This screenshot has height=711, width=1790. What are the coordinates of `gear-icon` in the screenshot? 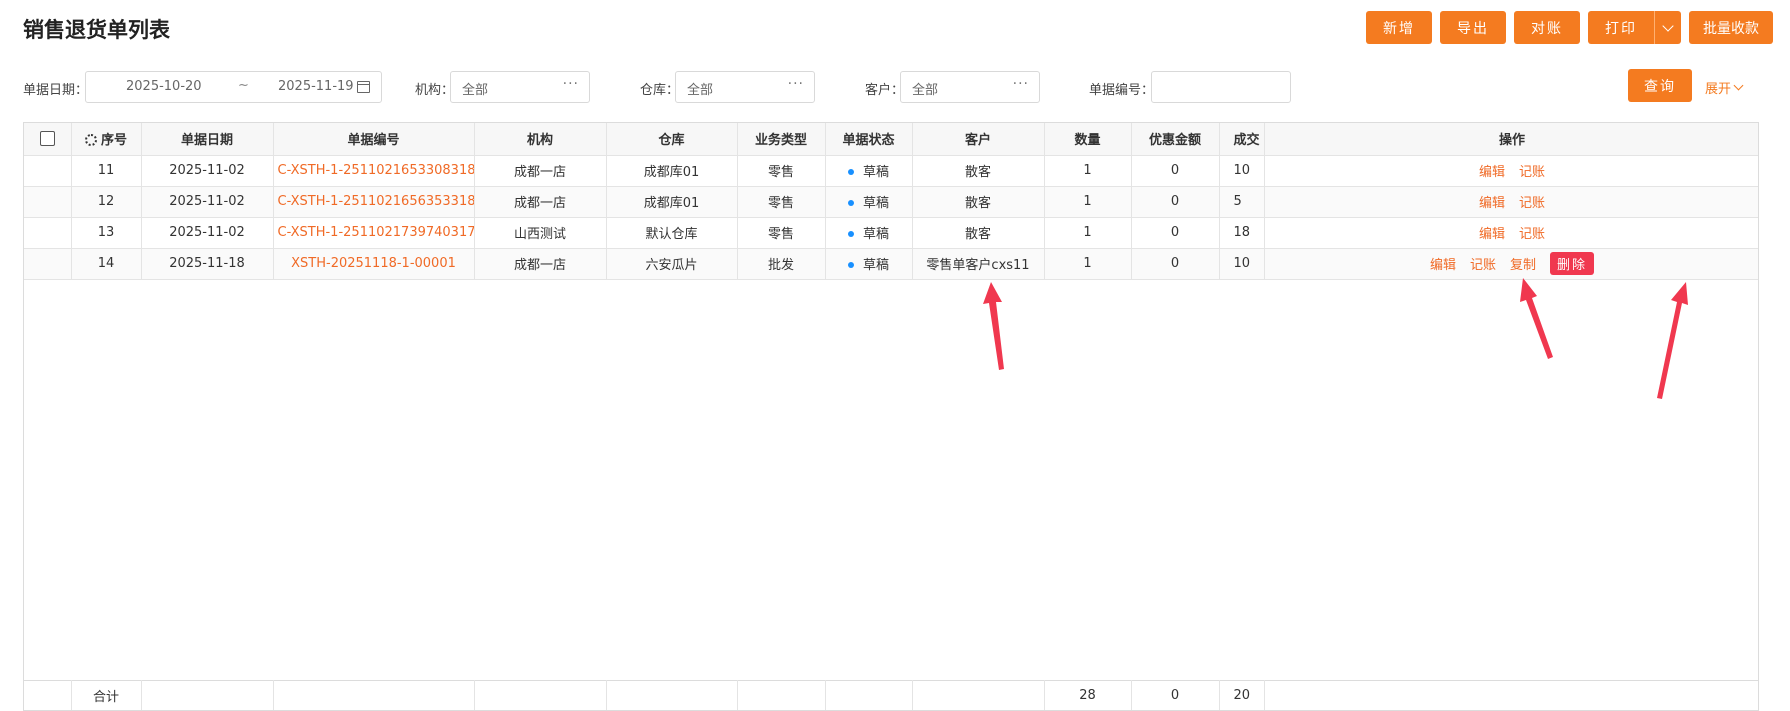 It's located at (90, 139).